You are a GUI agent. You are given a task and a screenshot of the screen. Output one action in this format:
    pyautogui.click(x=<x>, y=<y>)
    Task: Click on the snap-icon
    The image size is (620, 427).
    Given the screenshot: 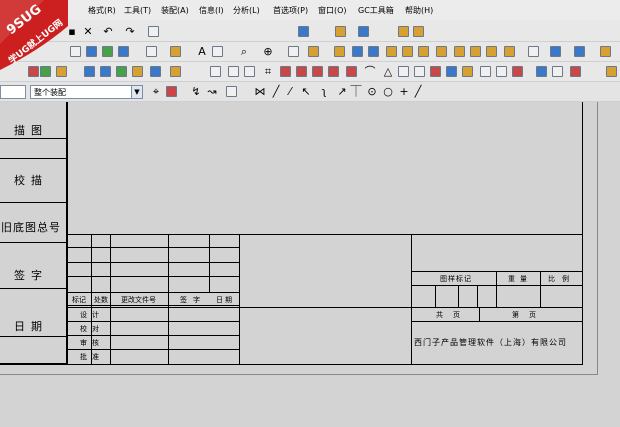 What is the action you would take?
    pyautogui.click(x=363, y=31)
    